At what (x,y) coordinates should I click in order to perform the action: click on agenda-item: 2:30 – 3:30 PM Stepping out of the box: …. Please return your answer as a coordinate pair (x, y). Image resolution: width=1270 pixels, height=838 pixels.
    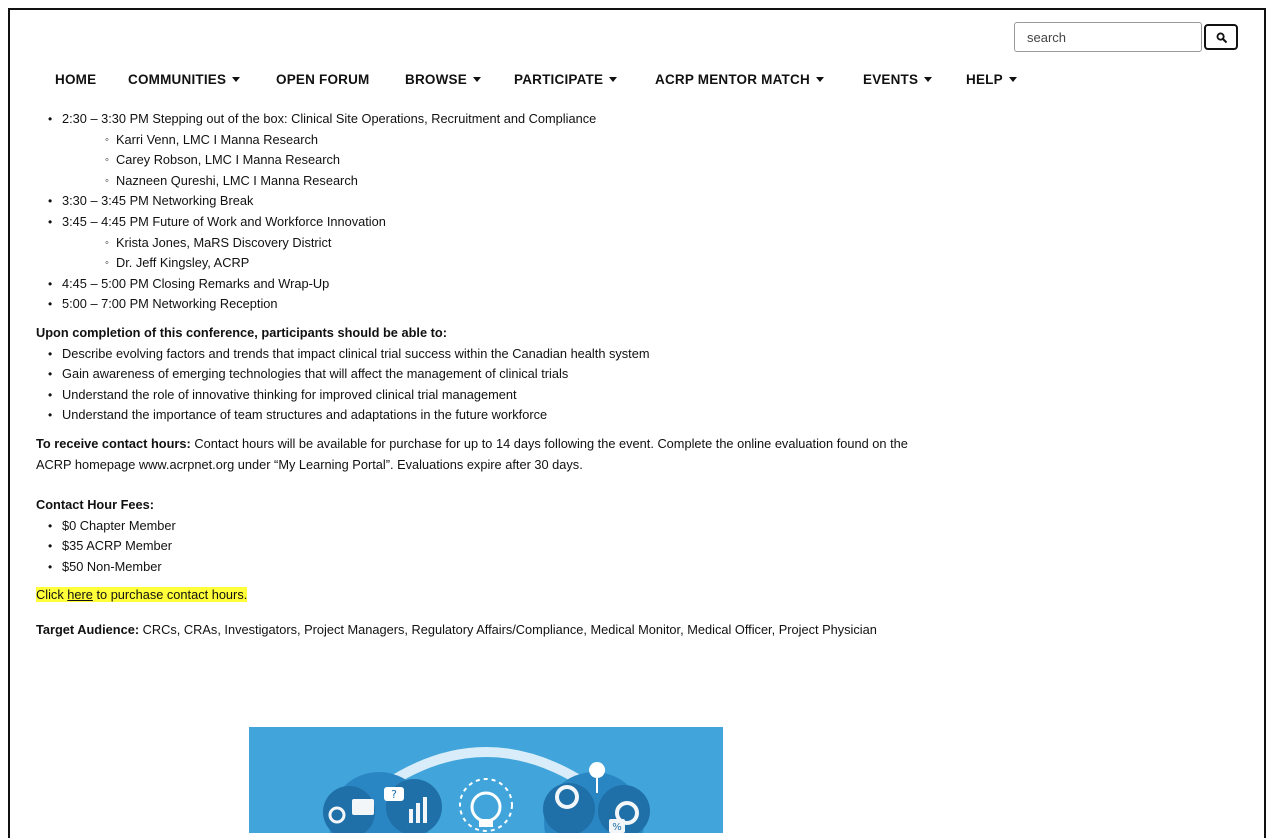
    Looking at the image, I should click on (486, 150).